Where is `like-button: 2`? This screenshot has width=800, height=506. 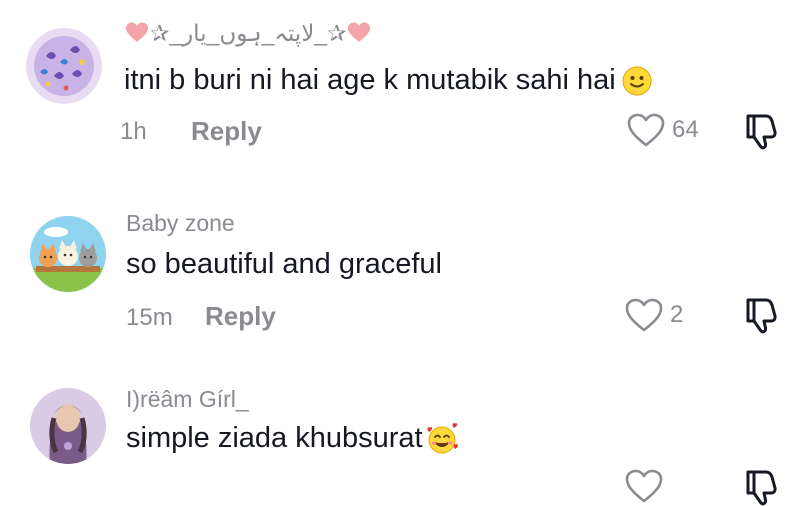
like-button: 2 is located at coordinates (653, 315).